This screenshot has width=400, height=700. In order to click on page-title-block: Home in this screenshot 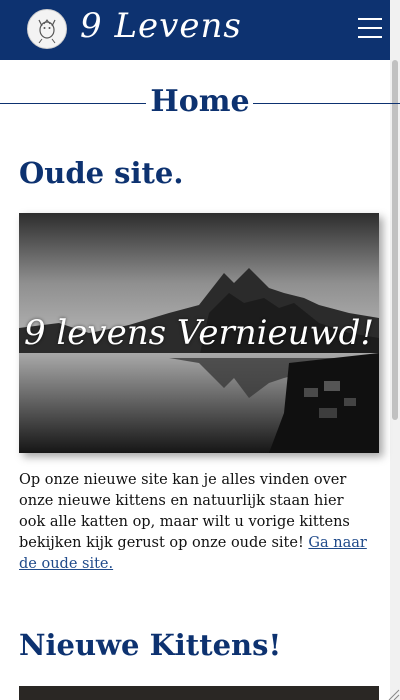, I will do `click(200, 104)`.